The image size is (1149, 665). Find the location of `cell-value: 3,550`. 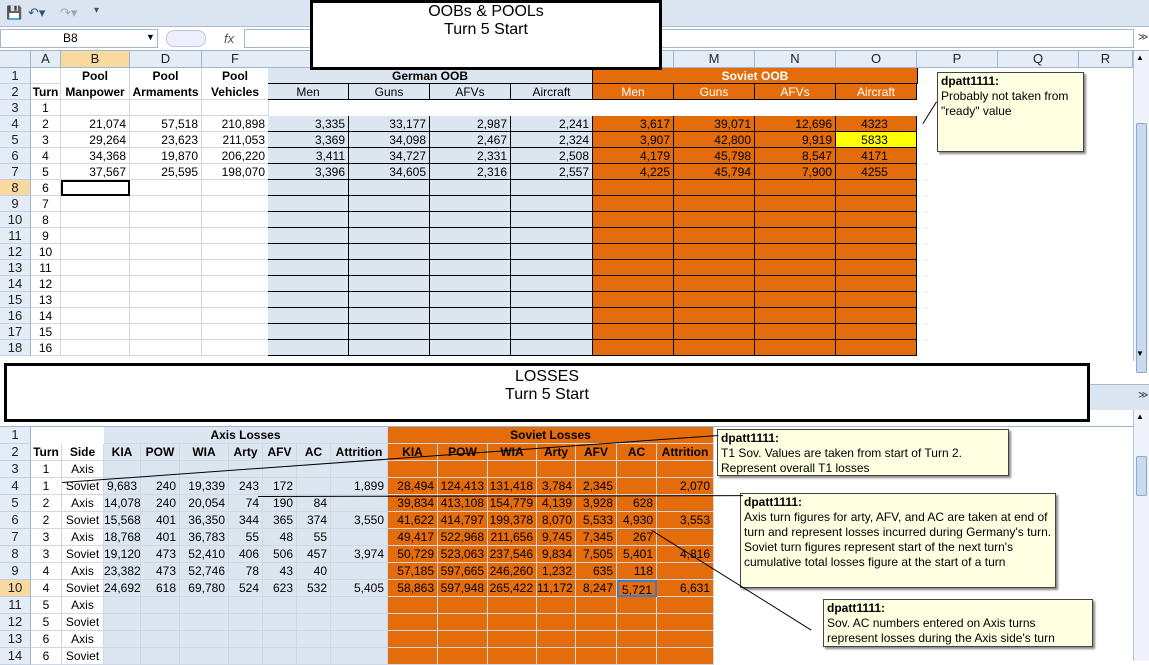

cell-value: 3,550 is located at coordinates (359, 520).